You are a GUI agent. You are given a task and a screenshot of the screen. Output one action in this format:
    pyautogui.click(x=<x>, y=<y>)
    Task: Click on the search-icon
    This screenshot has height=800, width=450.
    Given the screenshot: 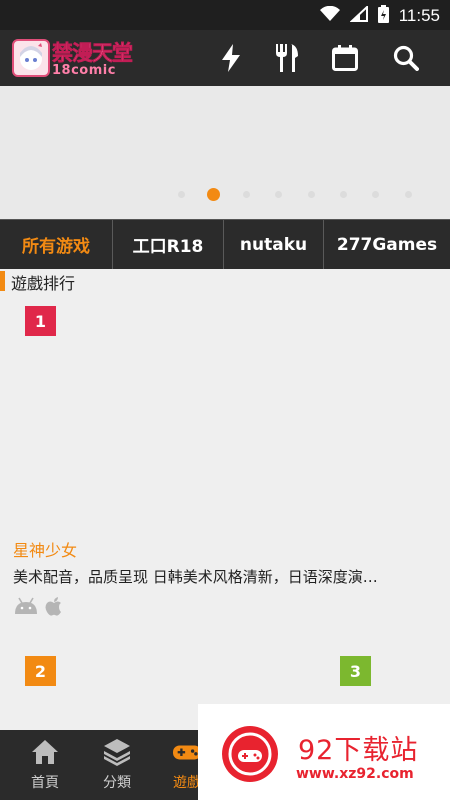 What is the action you would take?
    pyautogui.click(x=406, y=58)
    